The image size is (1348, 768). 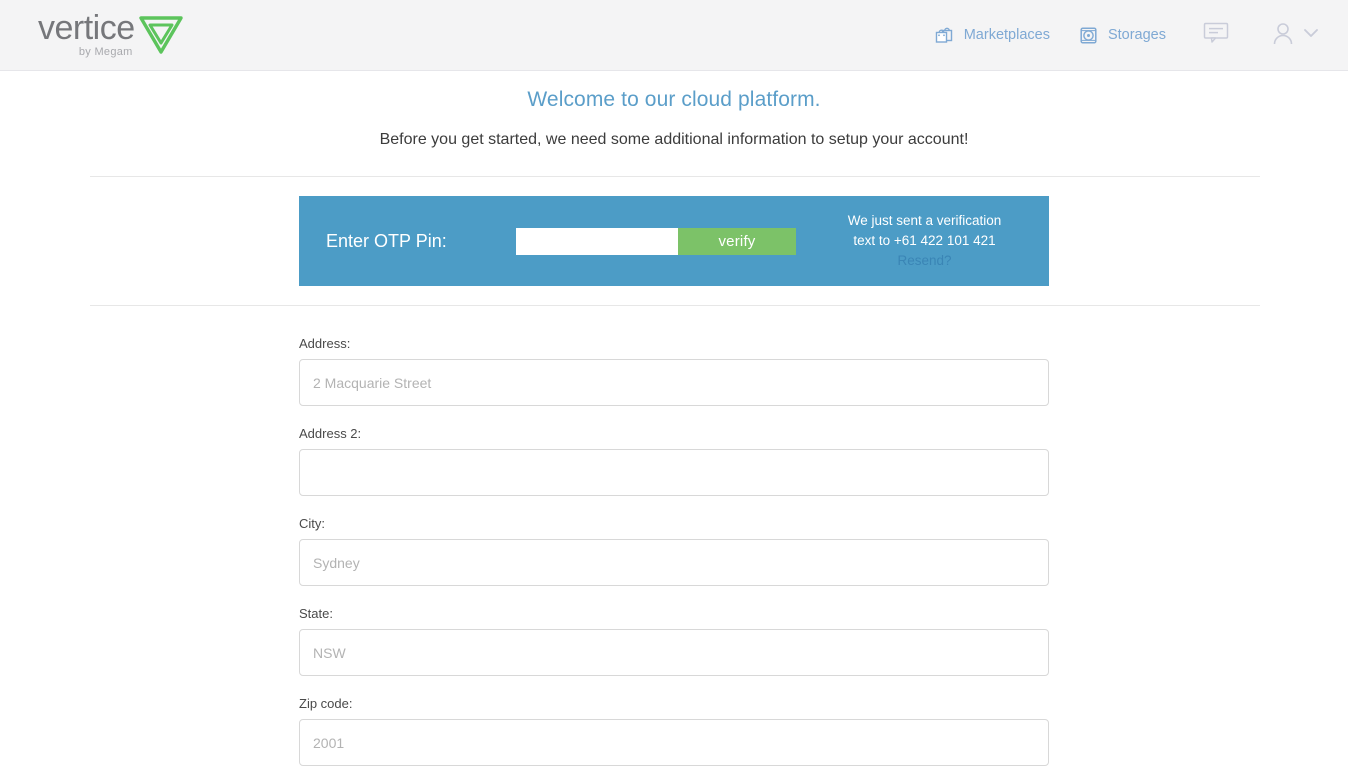 What do you see at coordinates (1006, 35) in the screenshot?
I see `nav-item-marketplaces-label: Marketplaces` at bounding box center [1006, 35].